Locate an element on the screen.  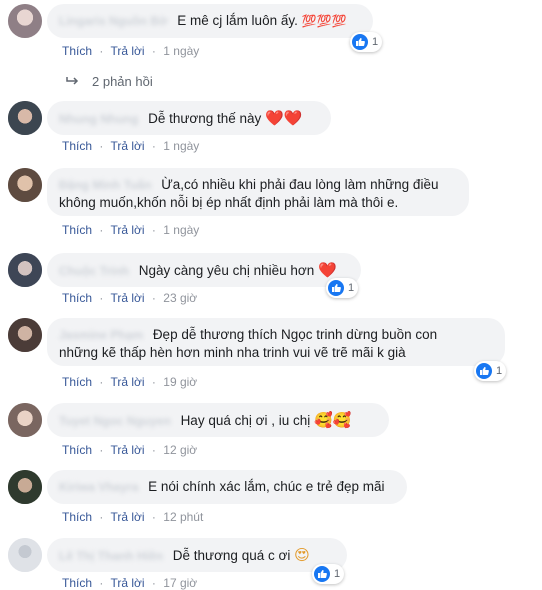
comment-time: 23 giờ is located at coordinates (180, 298).